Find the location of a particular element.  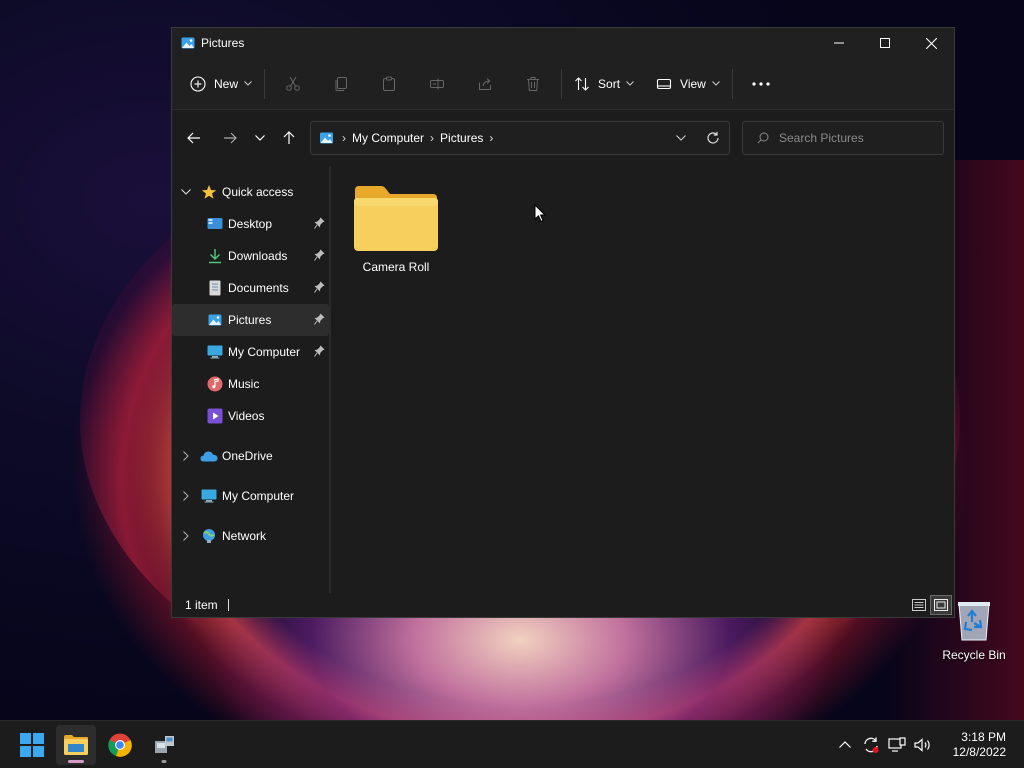

view-button: View is located at coordinates (688, 84).